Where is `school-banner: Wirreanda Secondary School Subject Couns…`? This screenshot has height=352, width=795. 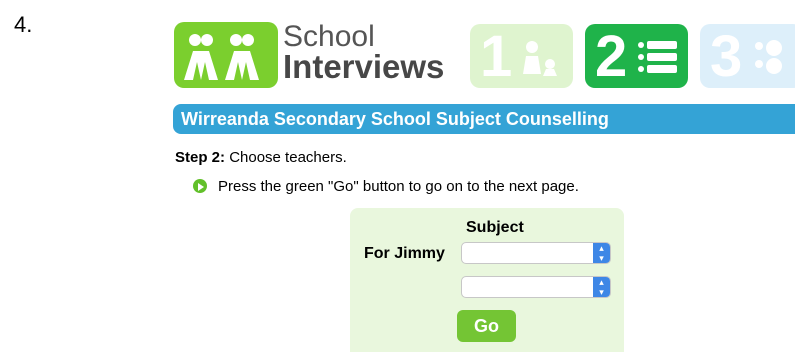
school-banner: Wirreanda Secondary School Subject Couns… is located at coordinates (484, 119).